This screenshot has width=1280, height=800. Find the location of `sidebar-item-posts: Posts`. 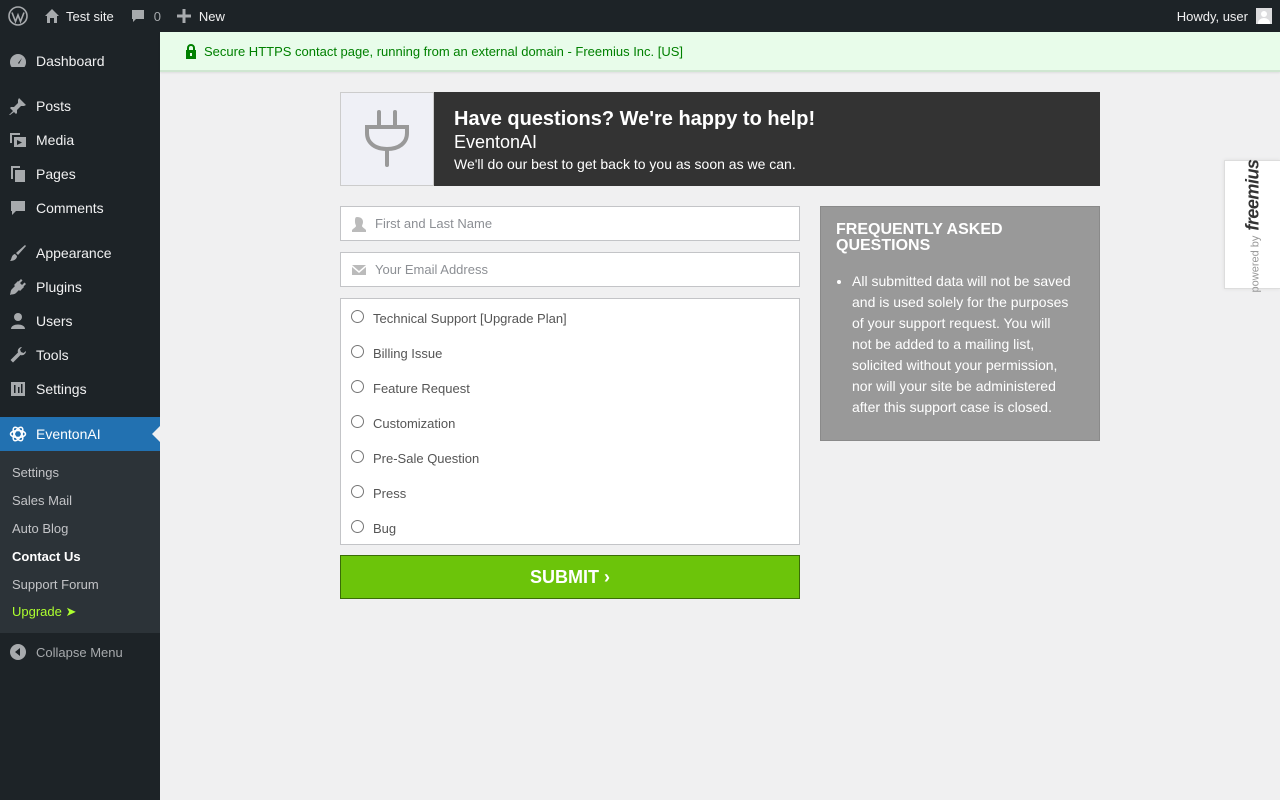

sidebar-item-posts: Posts is located at coordinates (80, 106).